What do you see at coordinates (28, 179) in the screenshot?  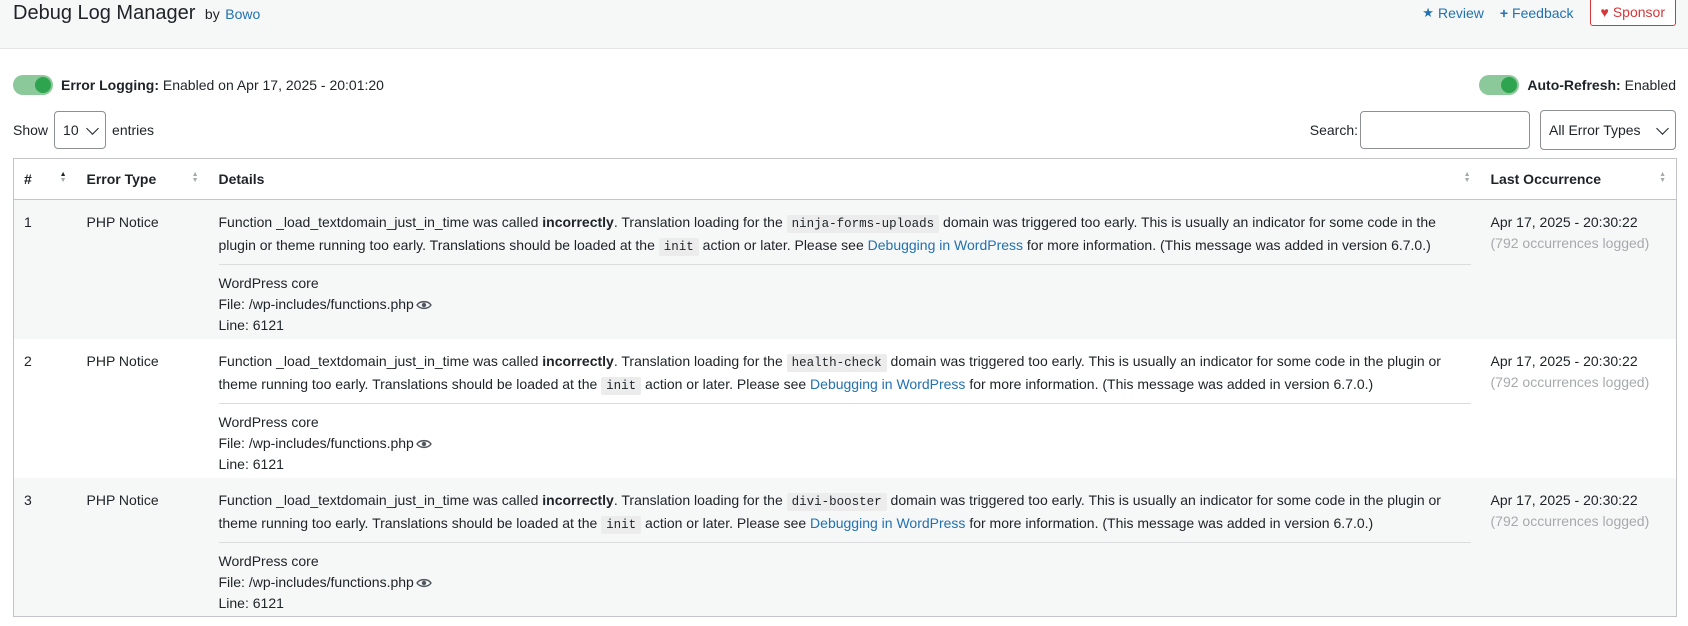 I see `column-label: #` at bounding box center [28, 179].